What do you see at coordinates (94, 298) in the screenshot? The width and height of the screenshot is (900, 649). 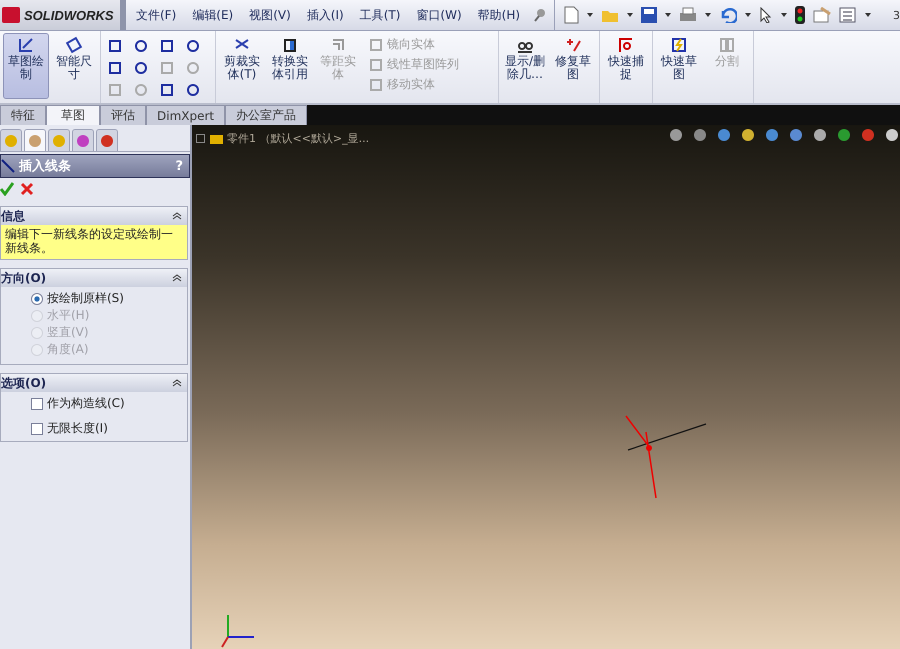 I see `radio-option: 按绘制原样(S)` at bounding box center [94, 298].